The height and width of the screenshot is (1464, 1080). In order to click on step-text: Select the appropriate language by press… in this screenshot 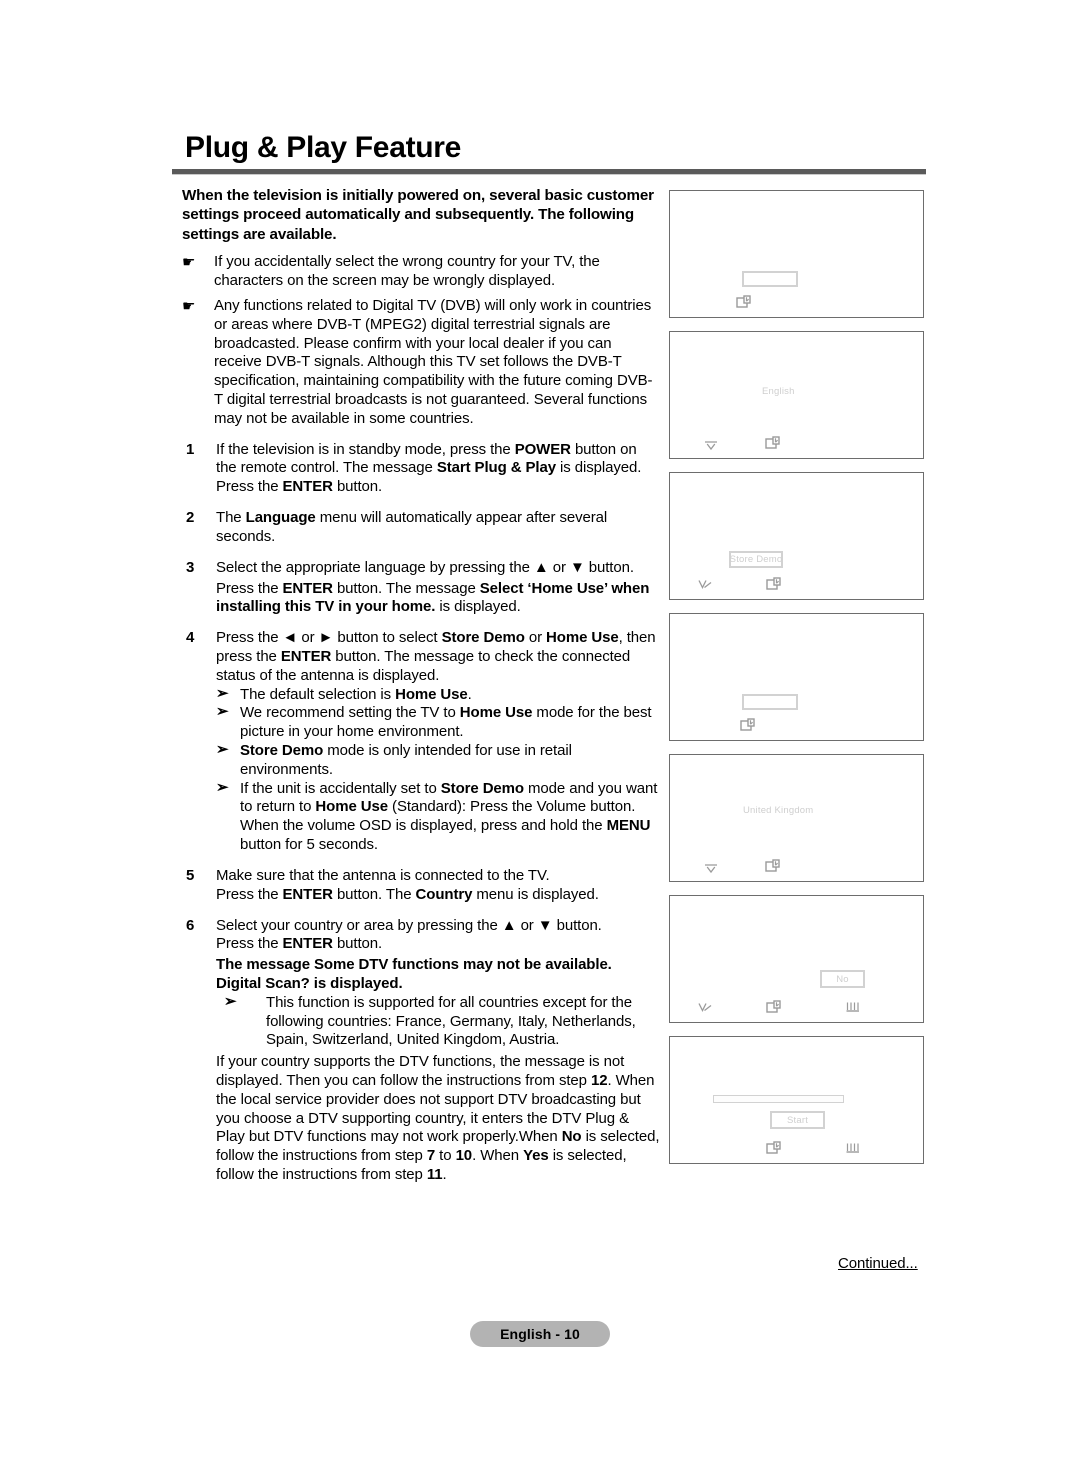, I will do `click(425, 567)`.